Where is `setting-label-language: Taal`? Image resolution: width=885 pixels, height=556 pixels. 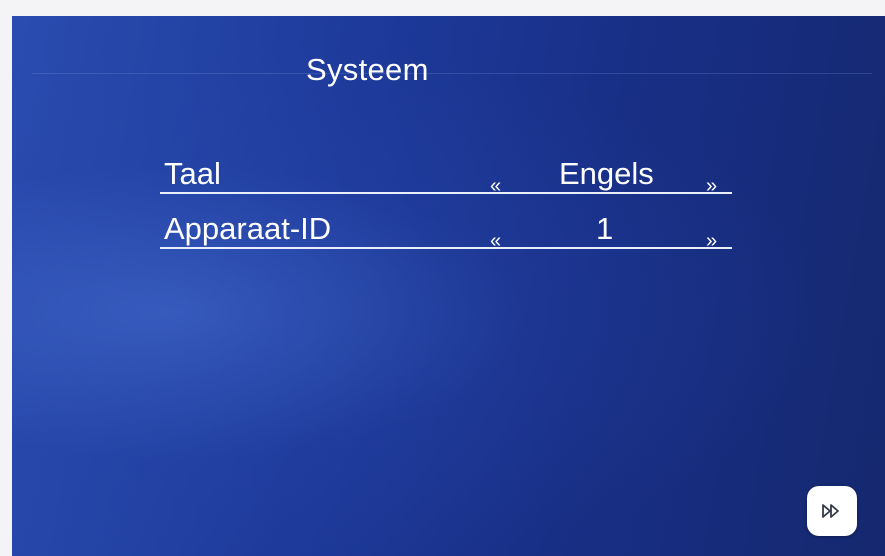
setting-label-language: Taal is located at coordinates (192, 173).